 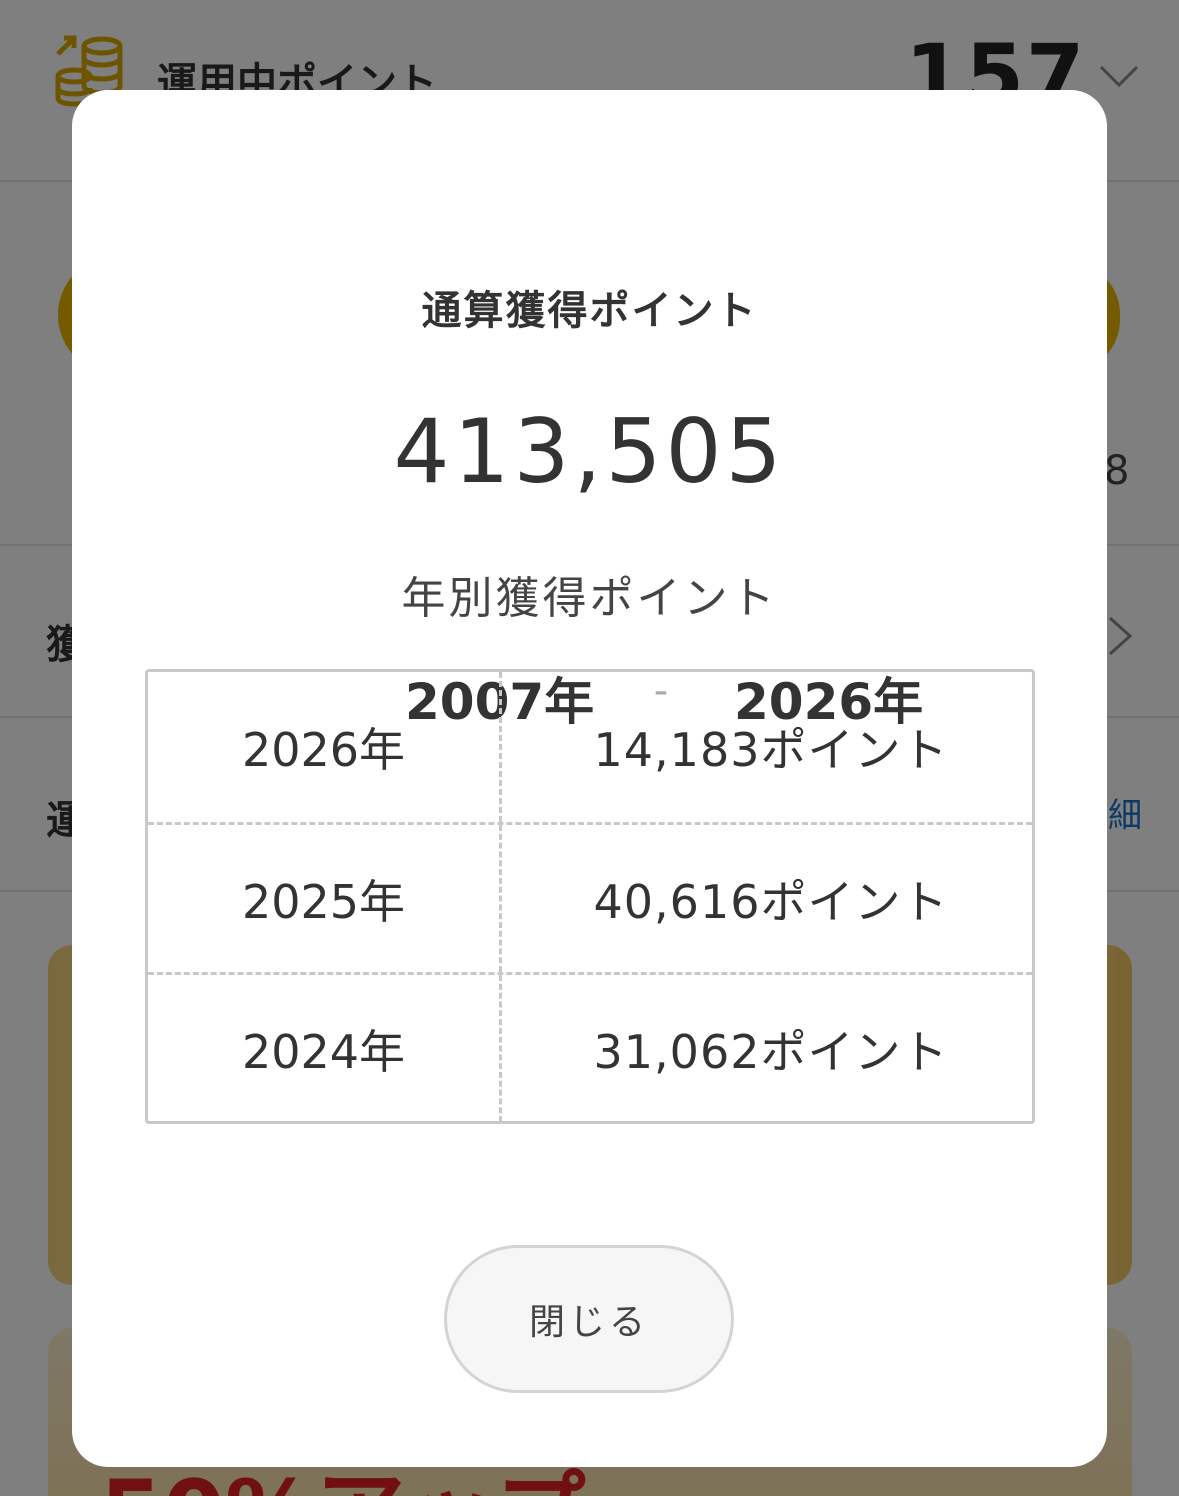 I want to click on modal-title: 通算獲得ポイント, so click(x=589, y=311).